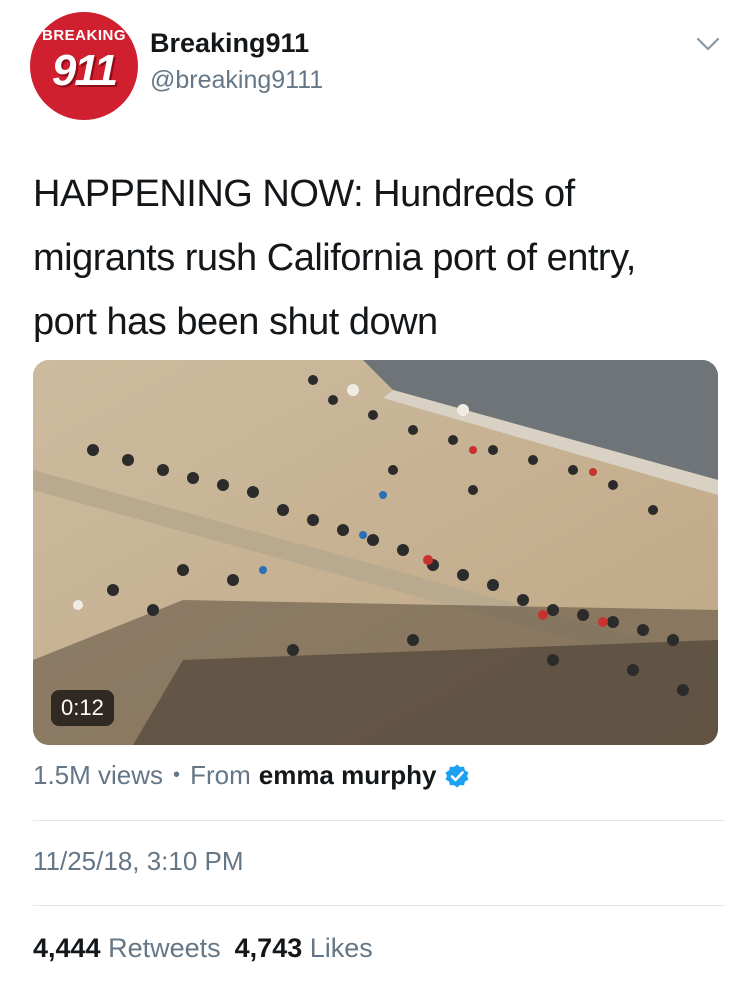  I want to click on video-author-link: emma murphy, so click(348, 775).